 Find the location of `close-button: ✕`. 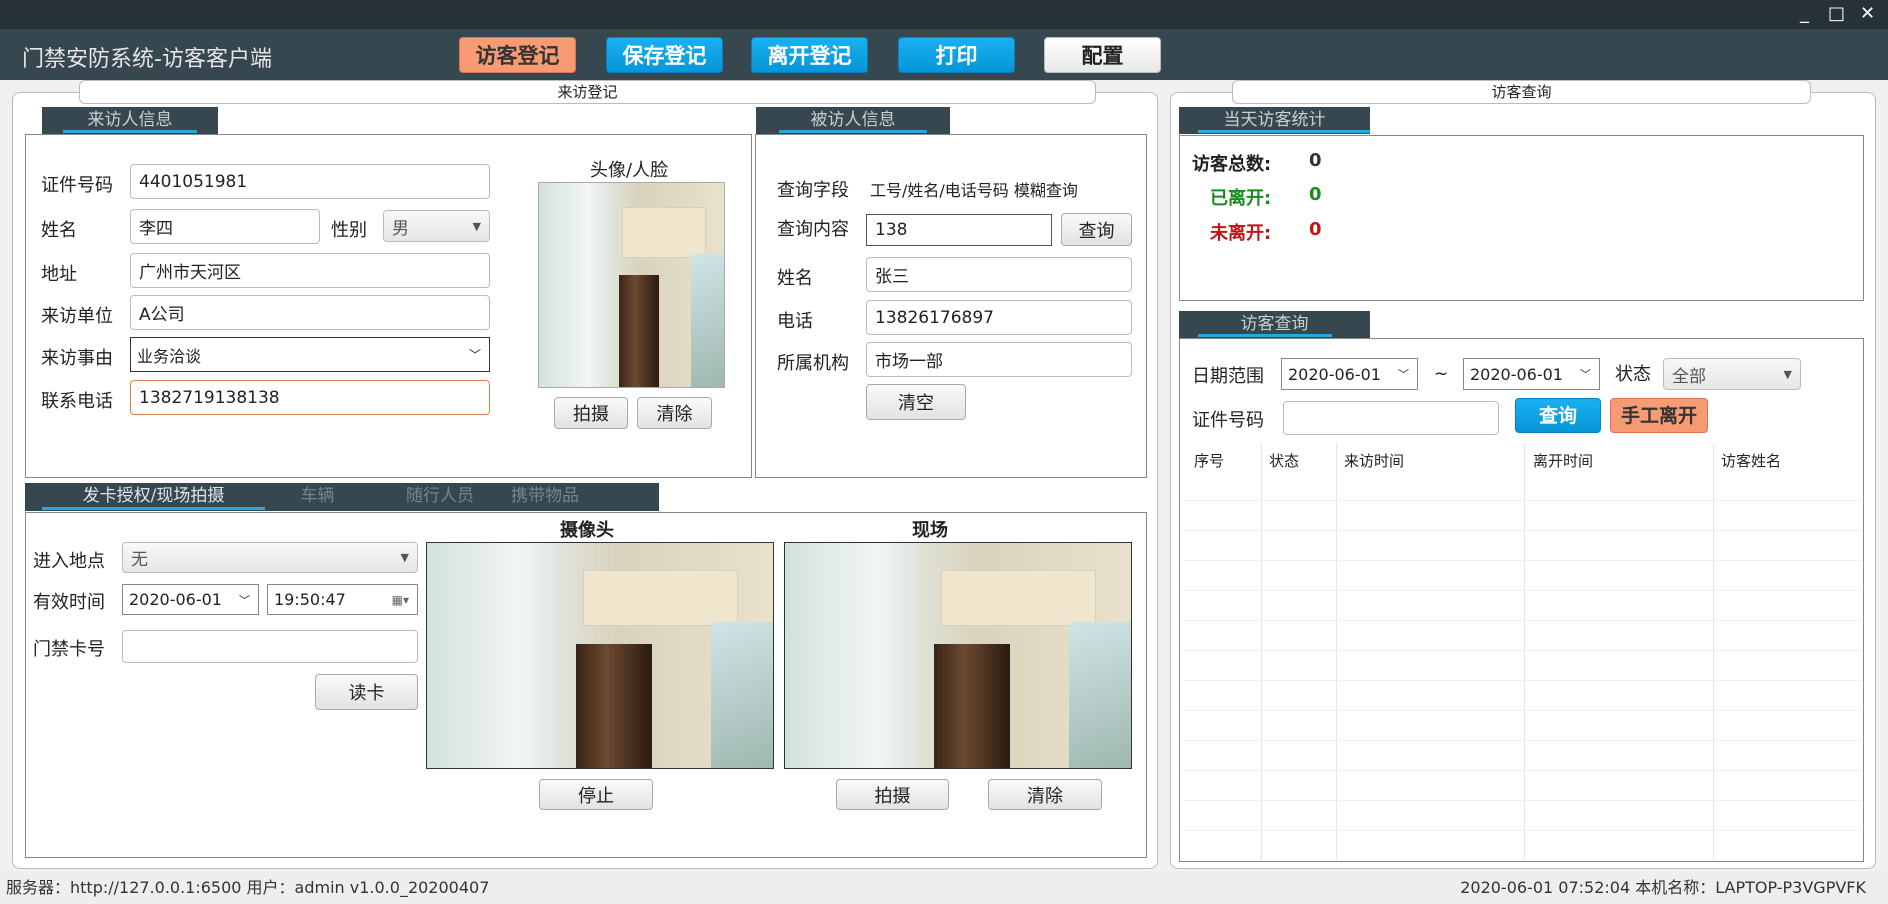

close-button: ✕ is located at coordinates (1867, 13).